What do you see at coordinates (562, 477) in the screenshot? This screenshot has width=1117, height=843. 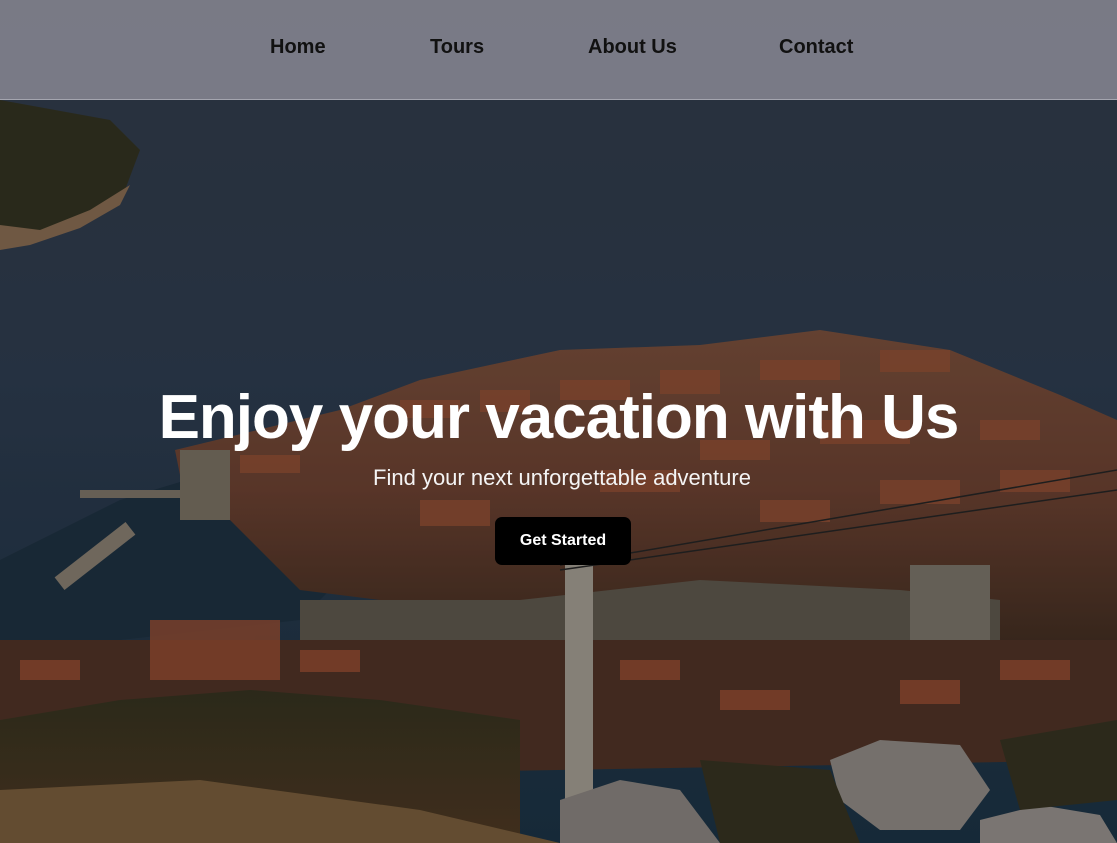 I see `hero-subtitle: Find your next unforgettable adventure` at bounding box center [562, 477].